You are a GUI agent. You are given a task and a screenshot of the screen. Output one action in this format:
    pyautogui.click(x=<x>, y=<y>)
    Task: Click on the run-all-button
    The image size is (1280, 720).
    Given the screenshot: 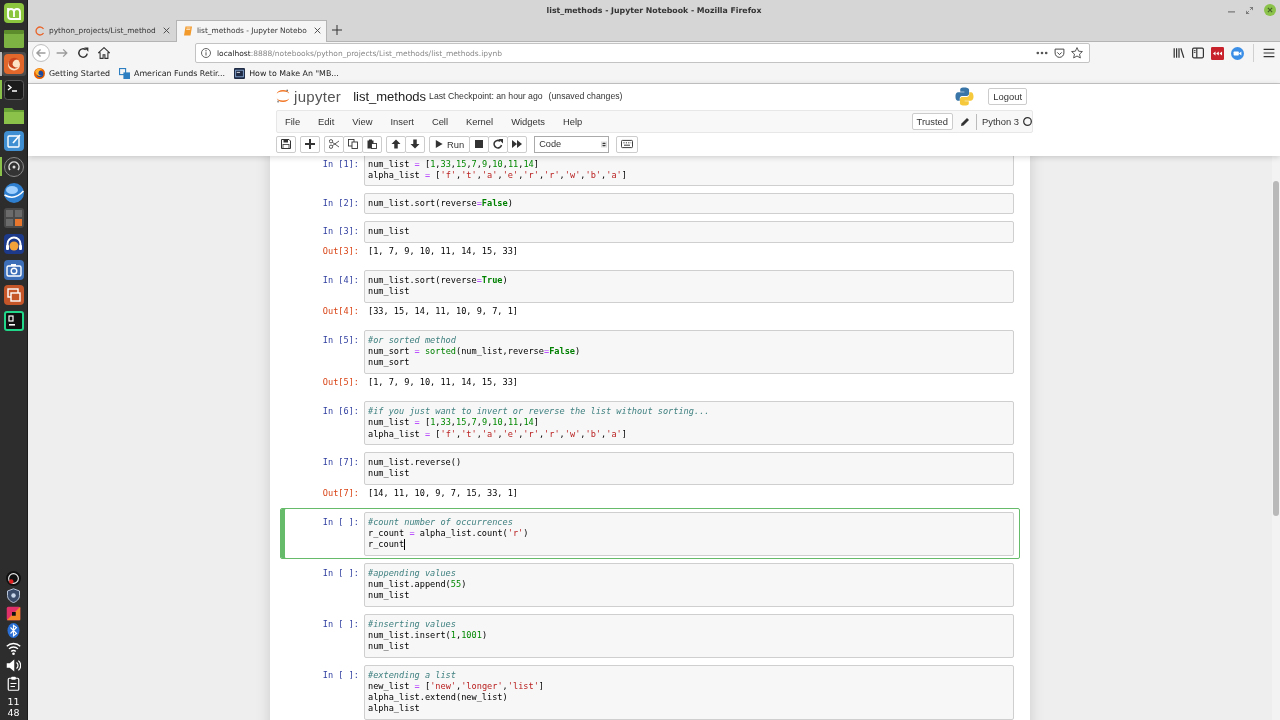 What is the action you would take?
    pyautogui.click(x=517, y=144)
    